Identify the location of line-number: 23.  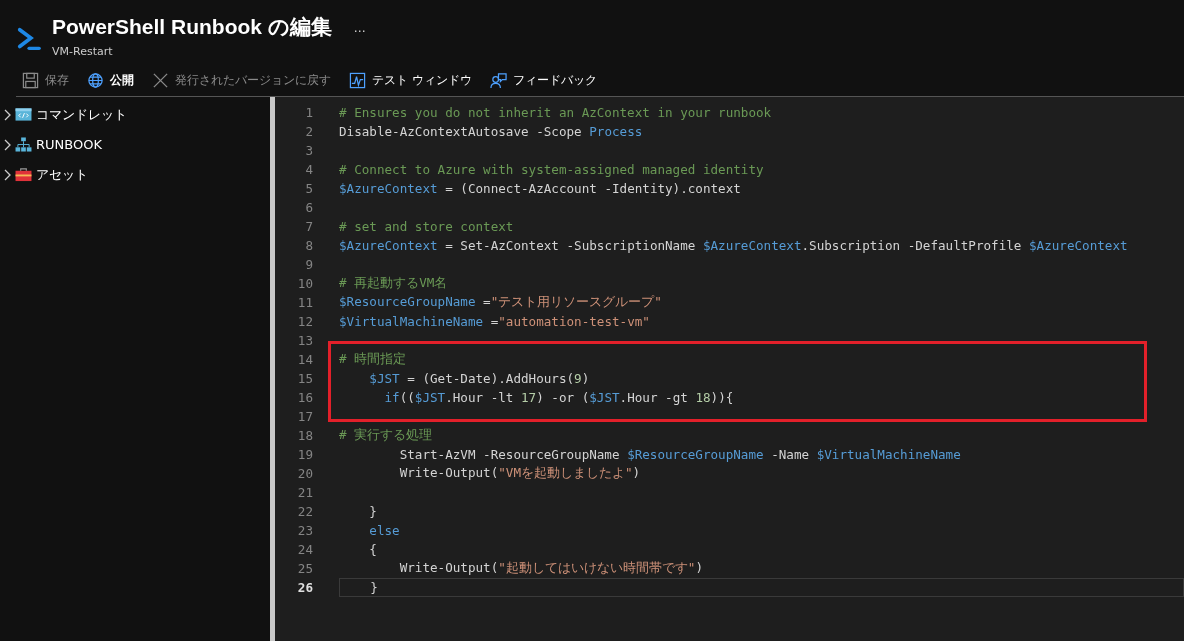
(304, 530).